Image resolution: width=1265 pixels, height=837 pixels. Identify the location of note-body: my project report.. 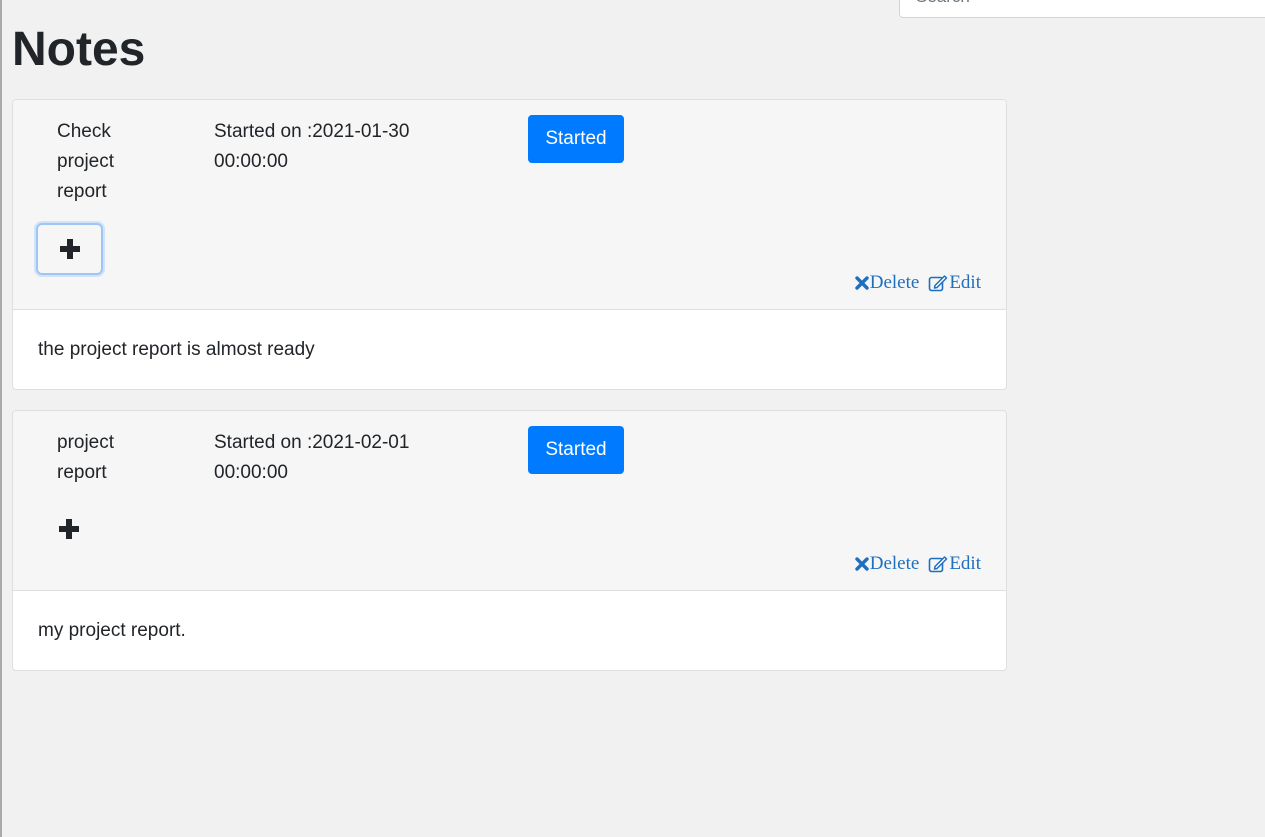
(112, 630).